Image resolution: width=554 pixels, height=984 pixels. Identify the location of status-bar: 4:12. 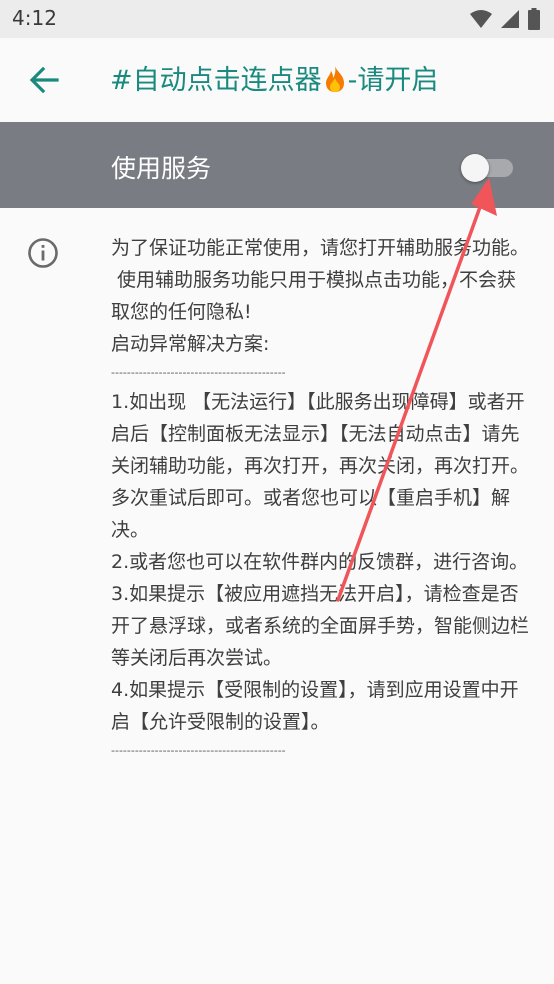
(277, 19).